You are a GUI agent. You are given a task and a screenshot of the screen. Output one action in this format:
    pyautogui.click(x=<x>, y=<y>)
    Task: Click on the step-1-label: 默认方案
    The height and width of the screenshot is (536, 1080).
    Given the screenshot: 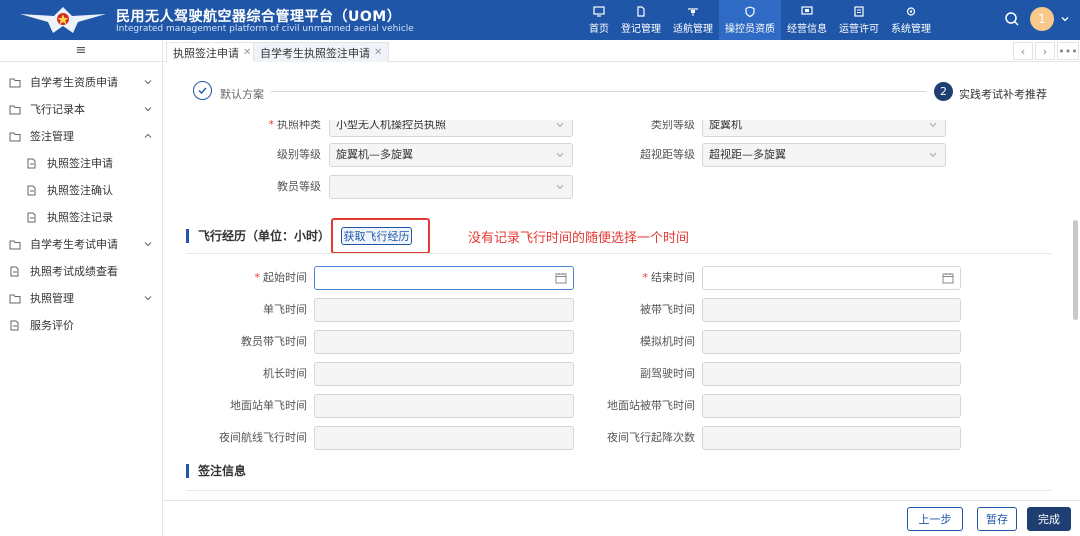 What is the action you would take?
    pyautogui.click(x=242, y=94)
    